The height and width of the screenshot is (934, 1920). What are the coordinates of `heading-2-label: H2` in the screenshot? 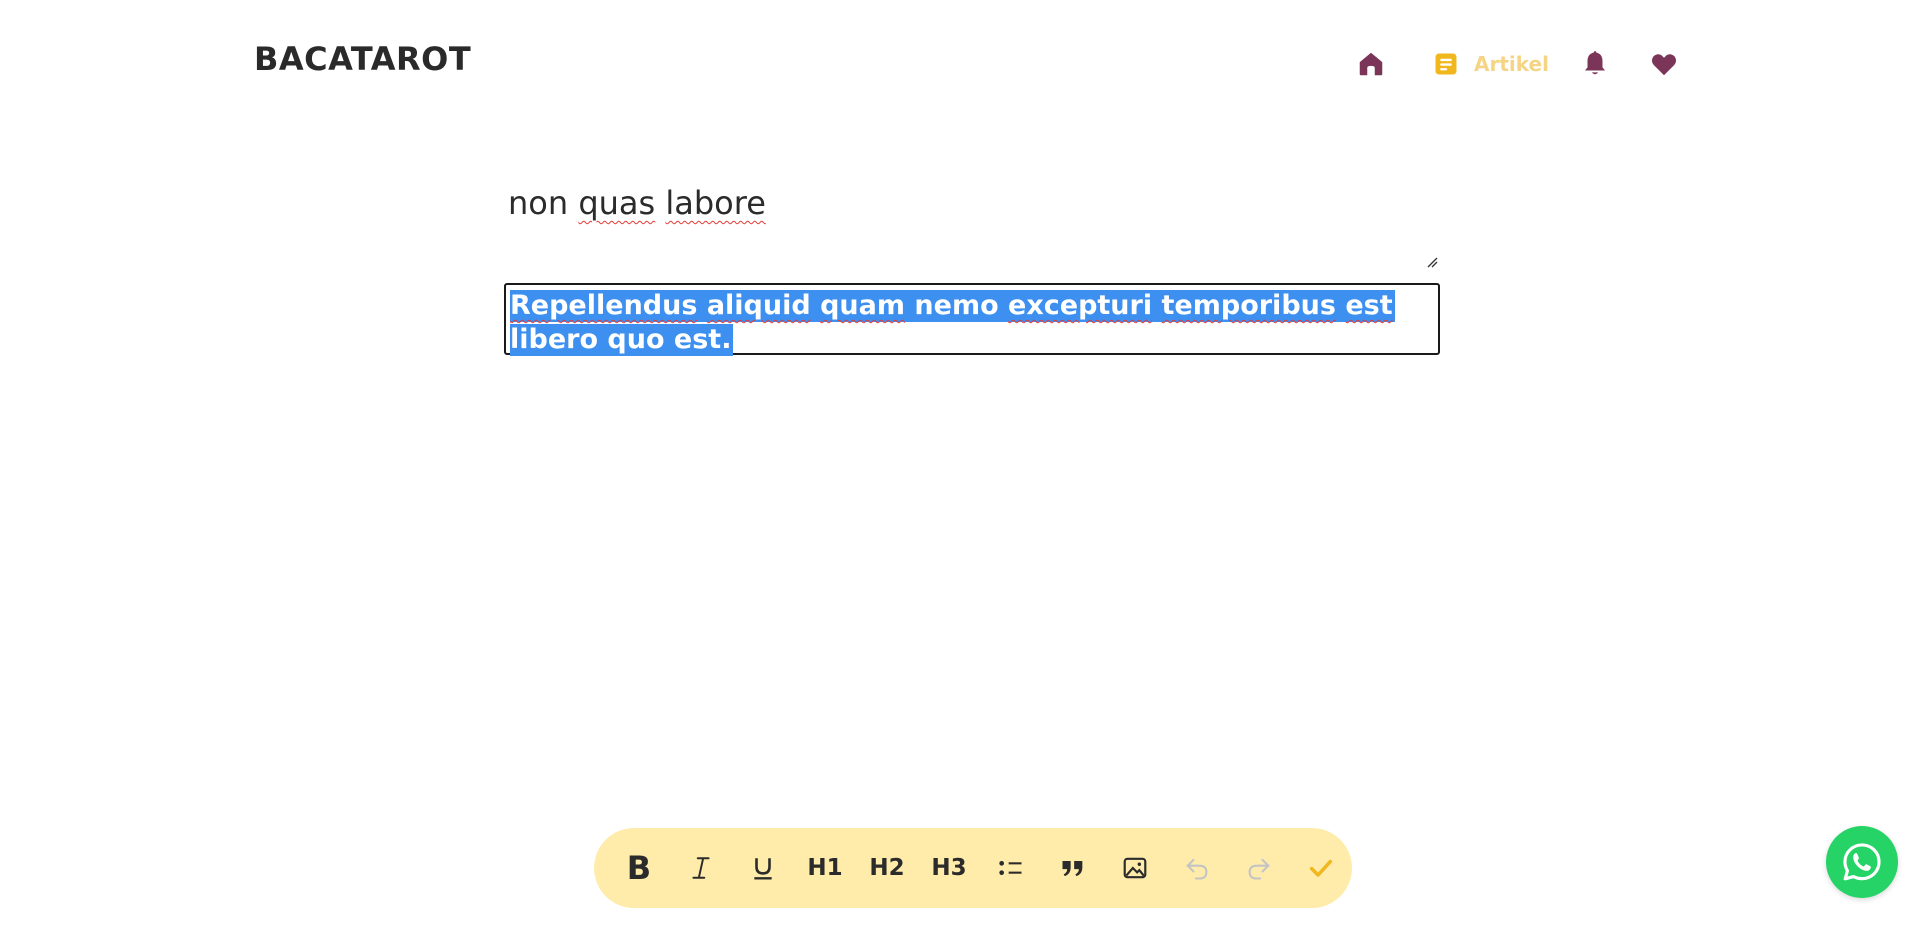 It's located at (887, 868).